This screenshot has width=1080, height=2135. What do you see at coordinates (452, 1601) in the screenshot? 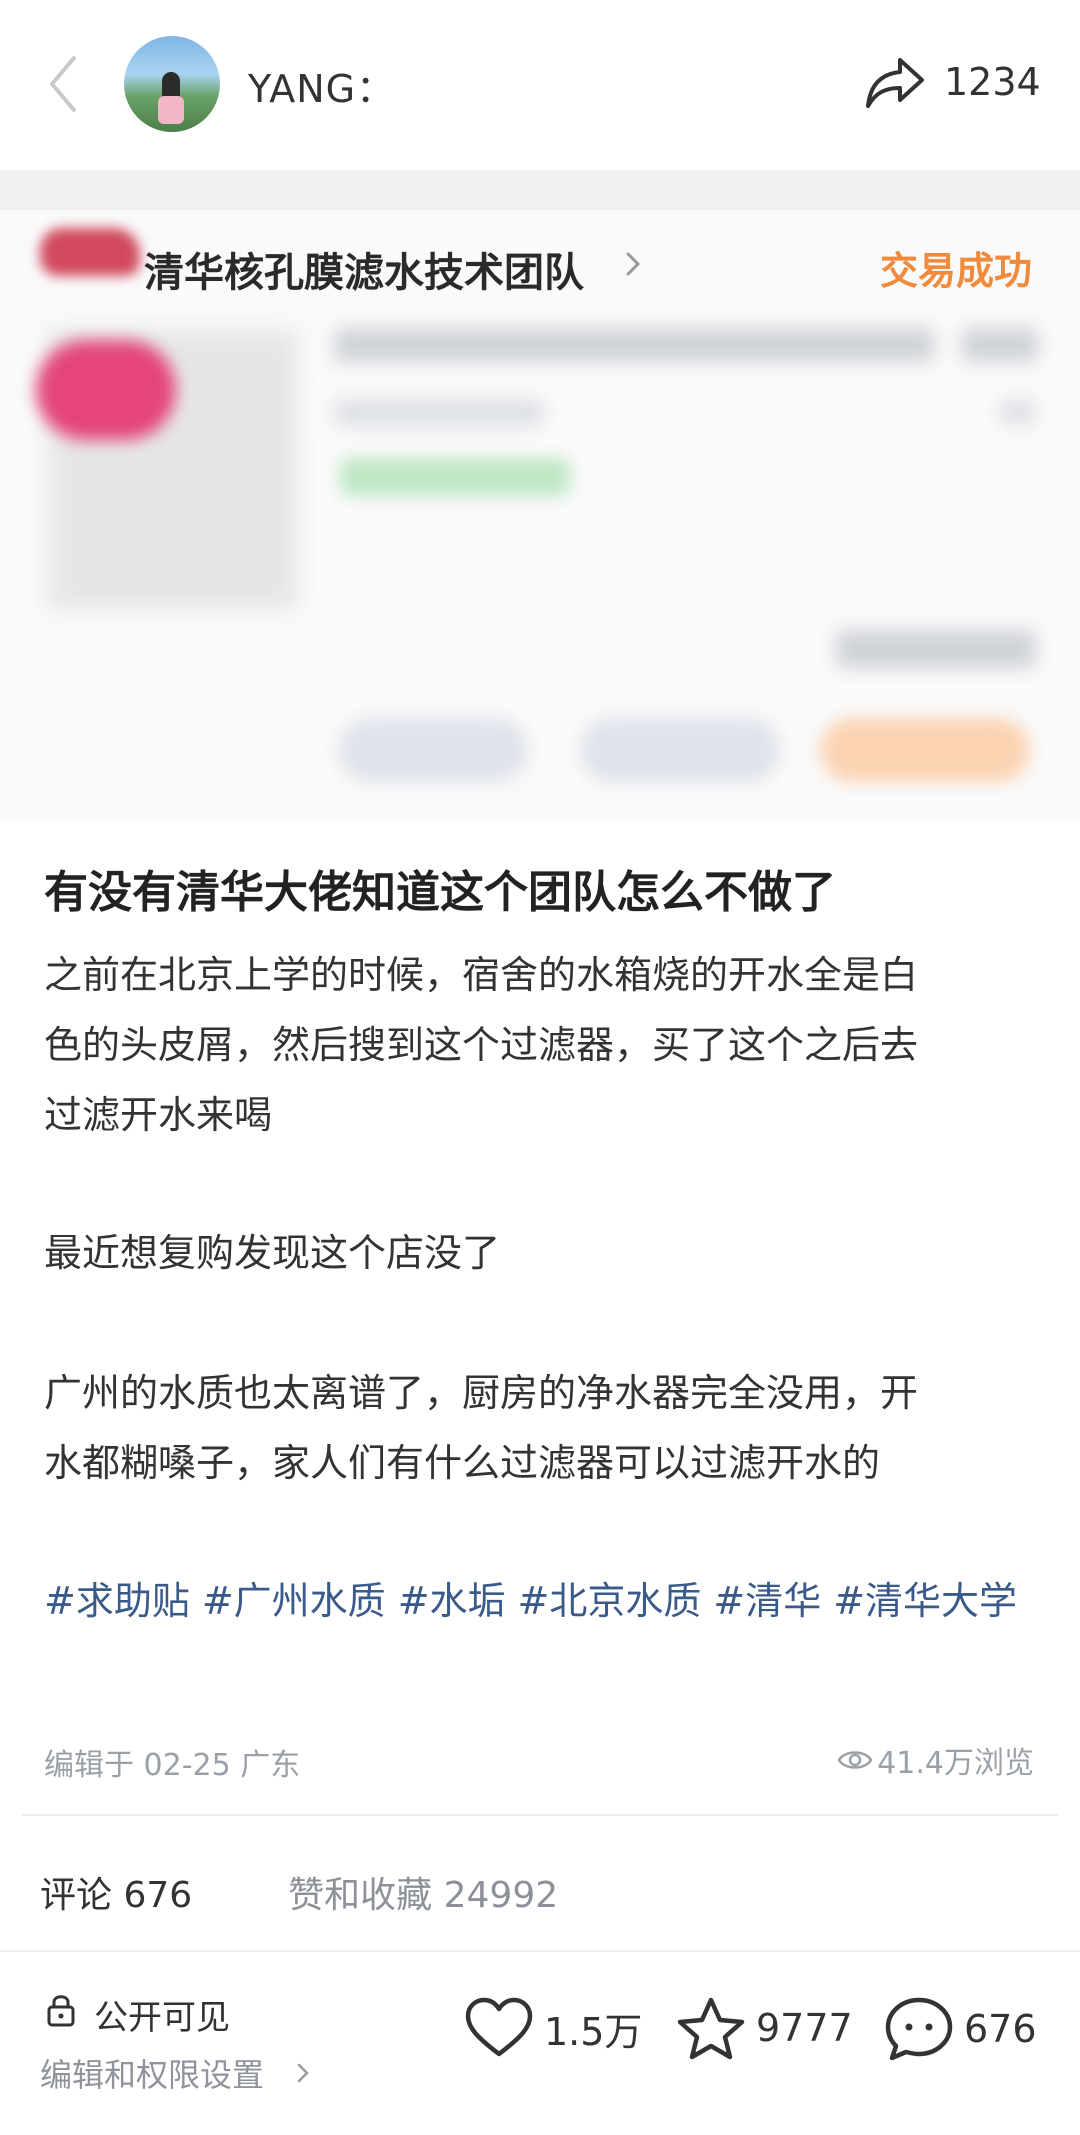
I see `tag-link: #水垢` at bounding box center [452, 1601].